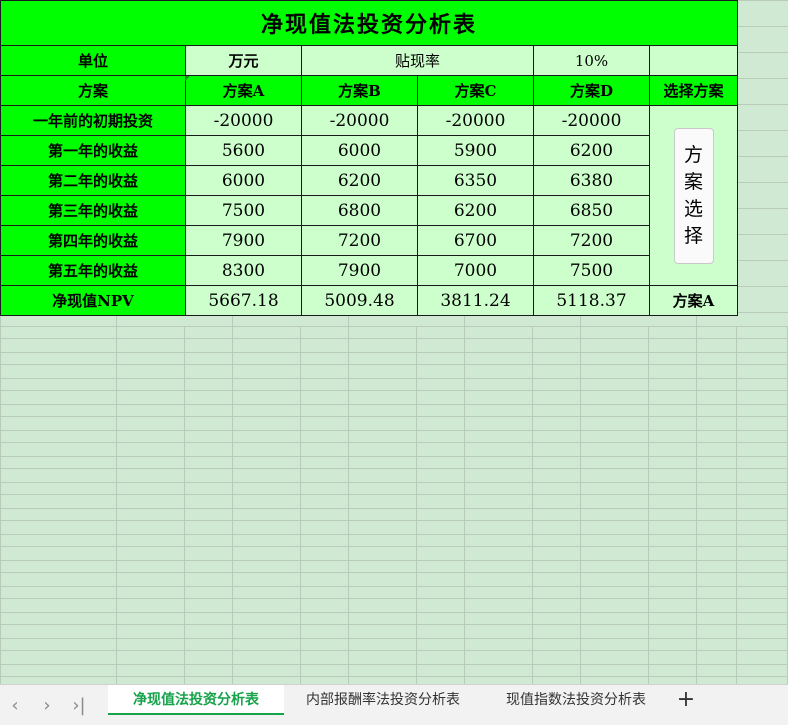 The height and width of the screenshot is (725, 788). What do you see at coordinates (591, 60) in the screenshot?
I see `rate-value: 10%` at bounding box center [591, 60].